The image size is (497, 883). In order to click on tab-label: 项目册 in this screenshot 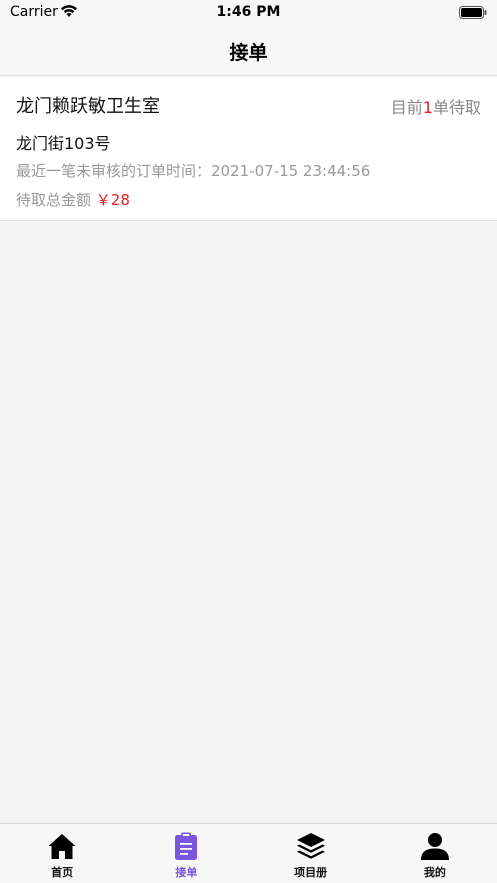, I will do `click(311, 872)`.